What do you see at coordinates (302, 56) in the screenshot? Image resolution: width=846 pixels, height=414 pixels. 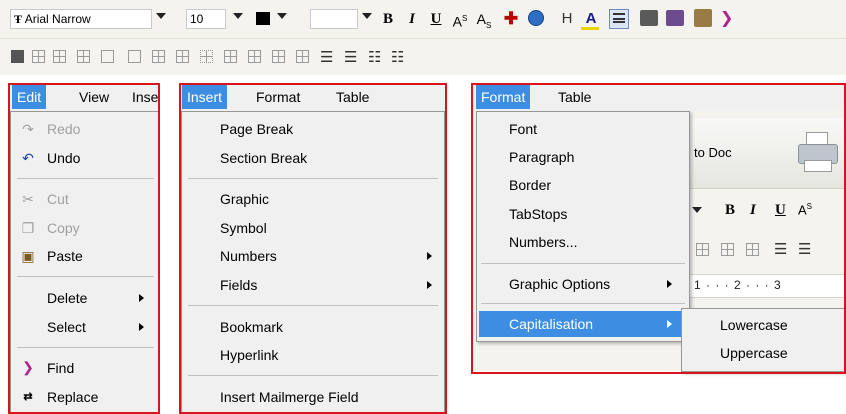 I see `table-delete-col-icon` at bounding box center [302, 56].